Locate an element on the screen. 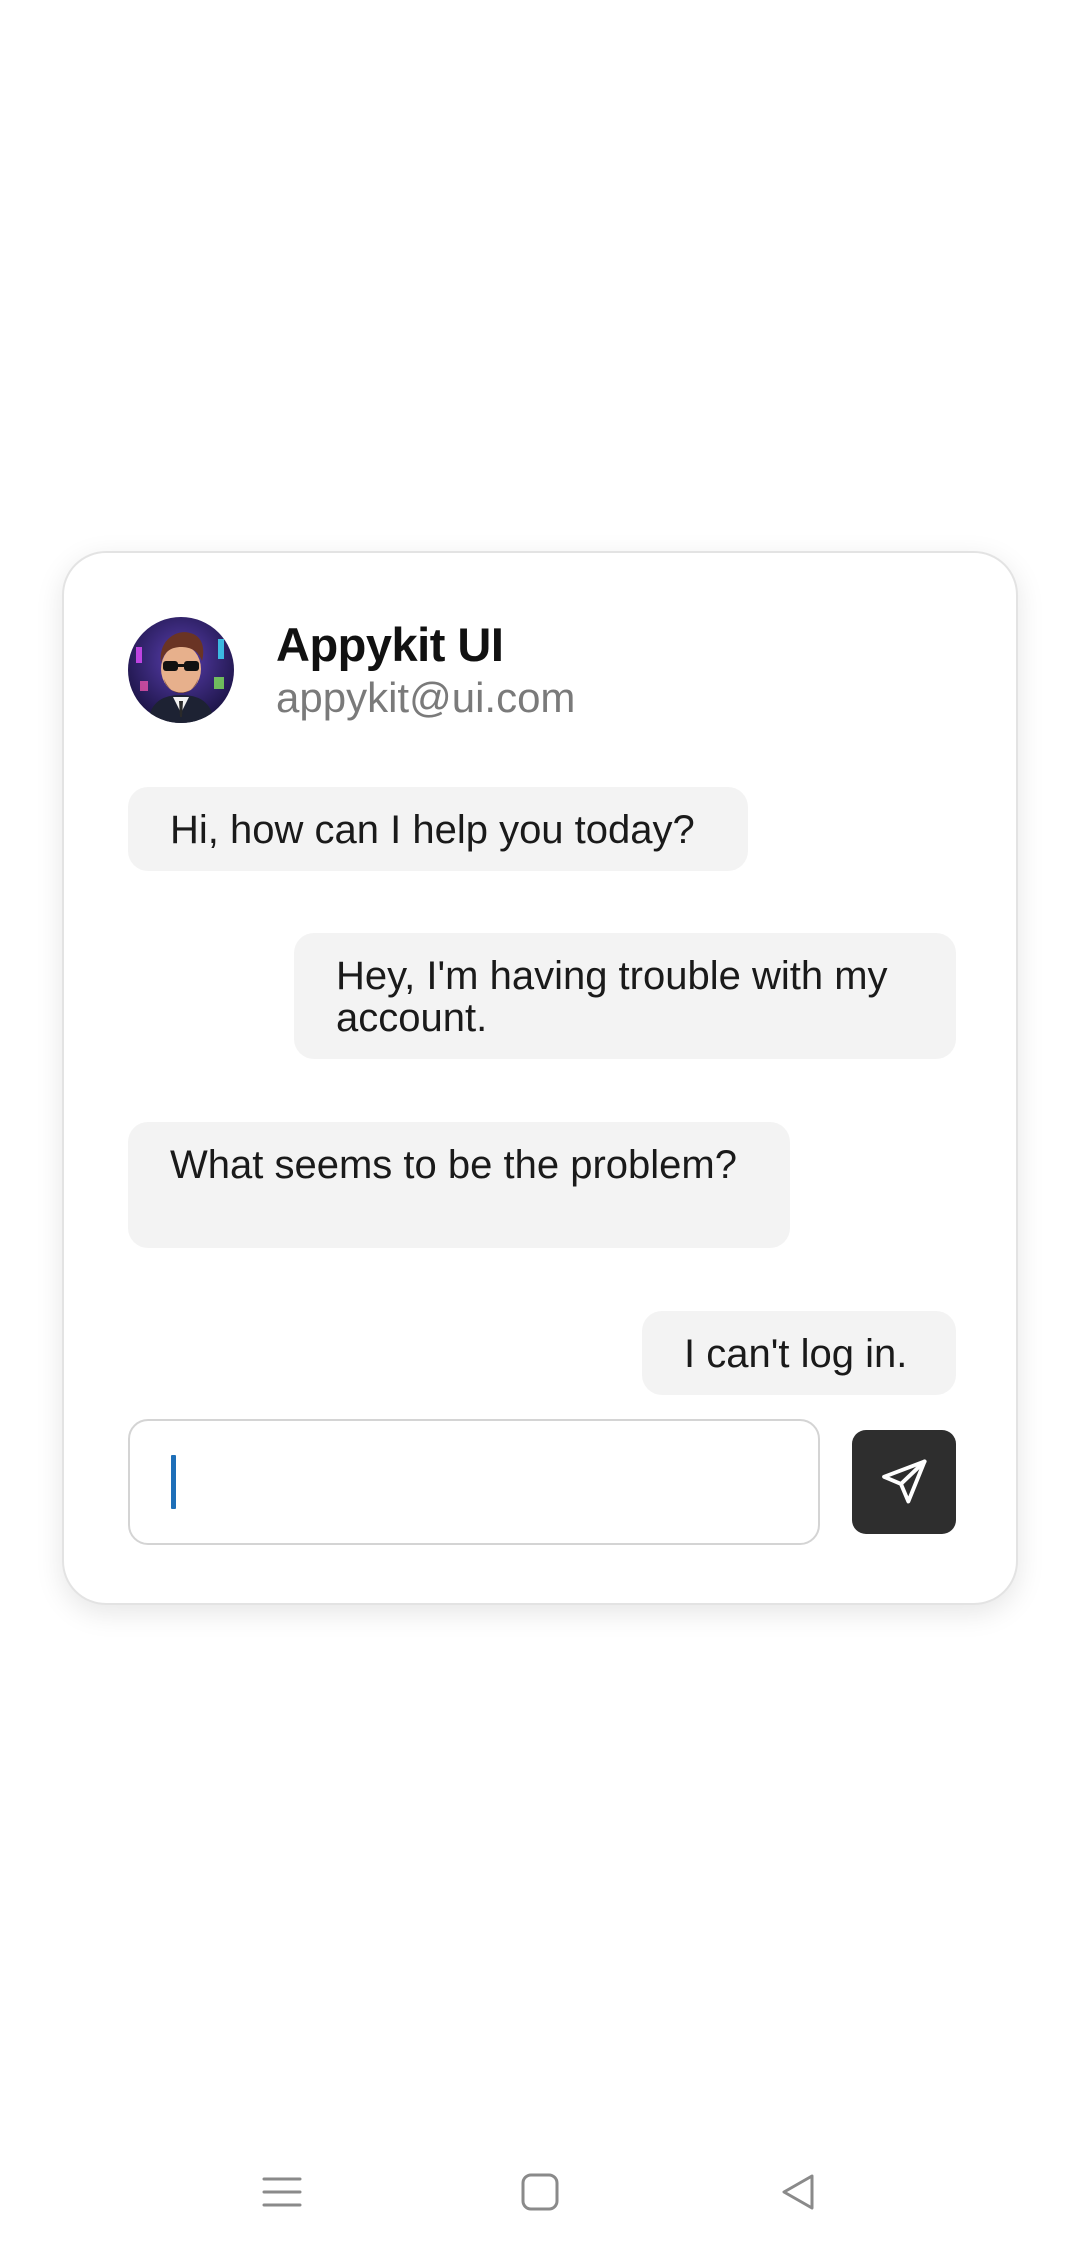 The height and width of the screenshot is (2249, 1080). back-icon is located at coordinates (798, 2192).